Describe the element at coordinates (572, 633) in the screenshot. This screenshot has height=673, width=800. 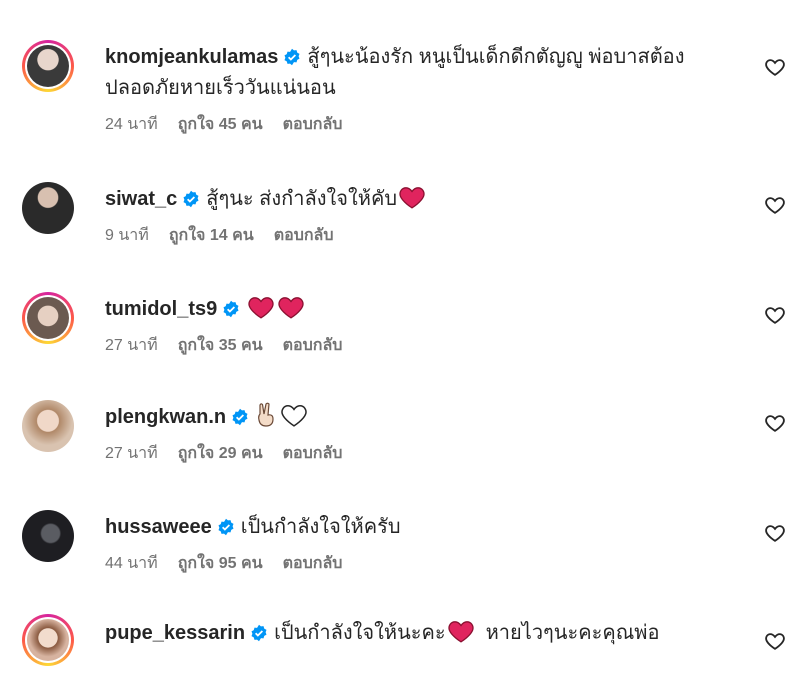
I see `comment-text: หายไวๆนะคะคุณพ่อ` at that location.